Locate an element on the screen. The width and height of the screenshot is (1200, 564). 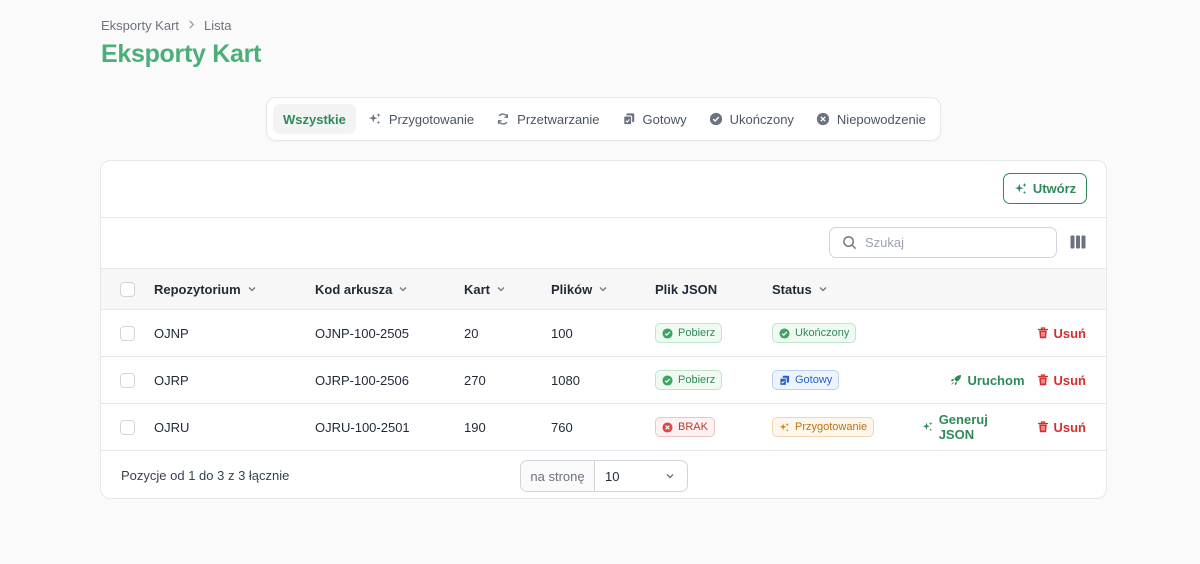
breadcrumb-parent: Eksporty Kart is located at coordinates (140, 25).